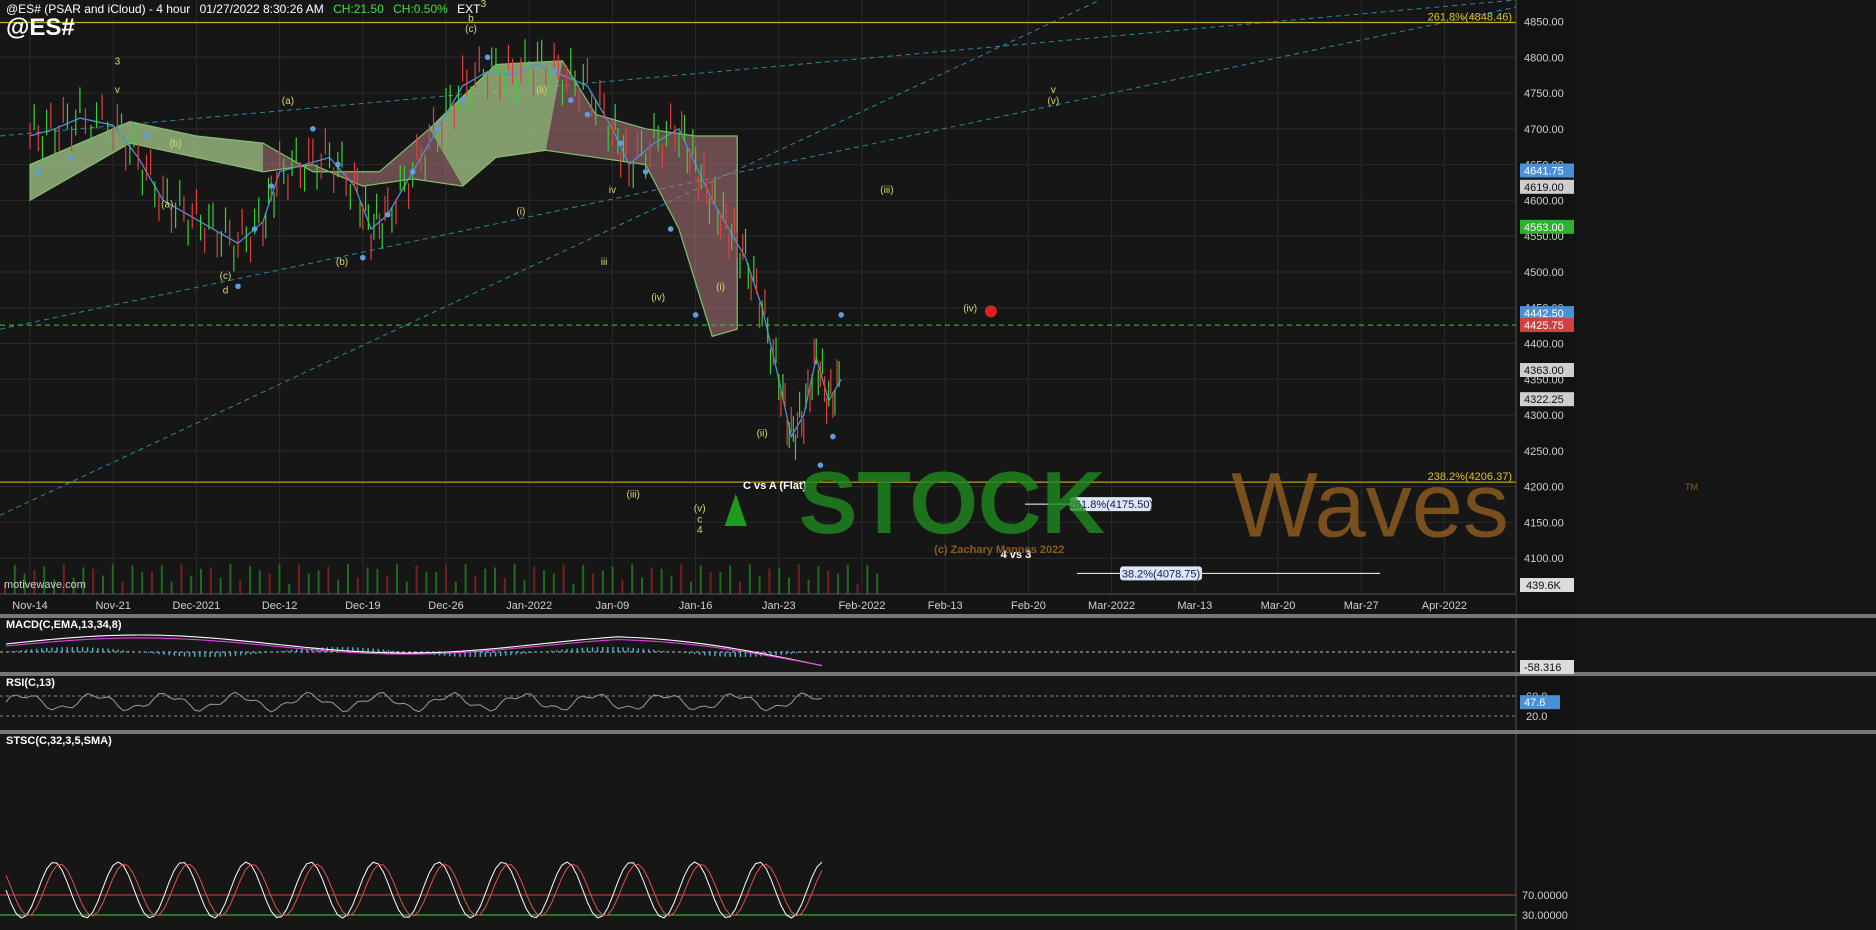 The image size is (1876, 930). Describe the element at coordinates (226, 276) in the screenshot. I see `wave-label: (c)` at that location.